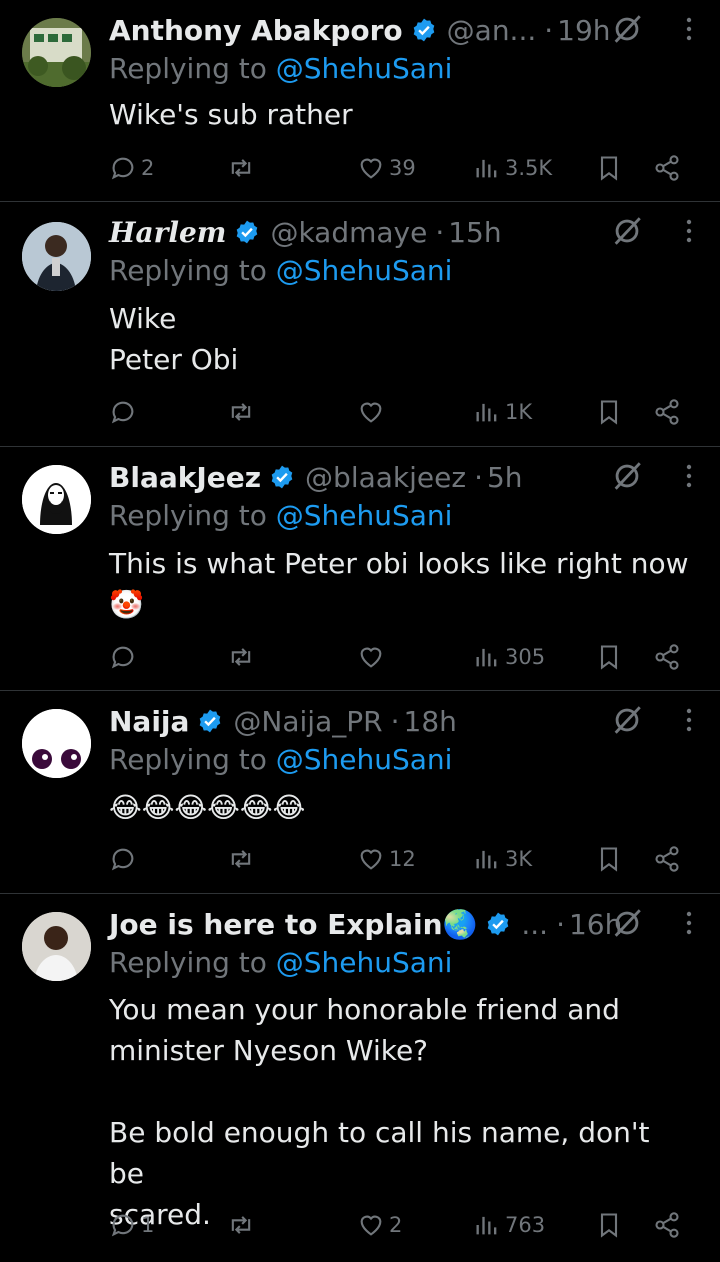  What do you see at coordinates (256, 30) in the screenshot?
I see `display-name: Anthony Abakporo` at bounding box center [256, 30].